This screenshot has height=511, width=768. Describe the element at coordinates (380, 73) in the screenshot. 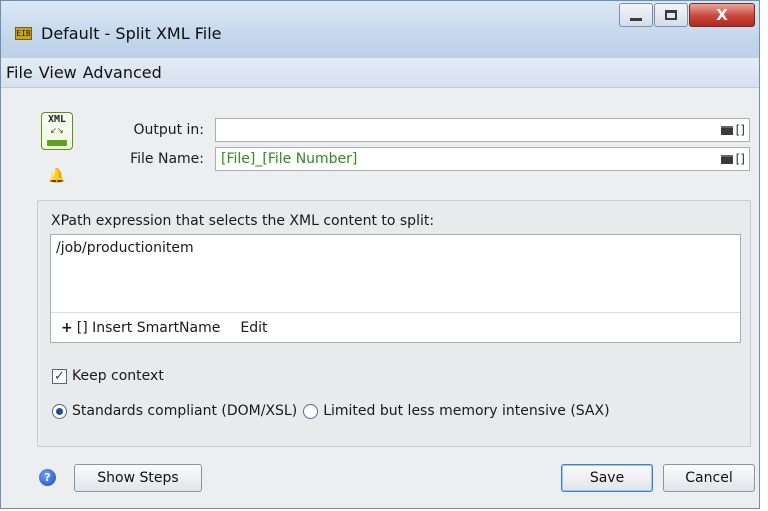

I see `menu-bar: File View Advanced` at that location.